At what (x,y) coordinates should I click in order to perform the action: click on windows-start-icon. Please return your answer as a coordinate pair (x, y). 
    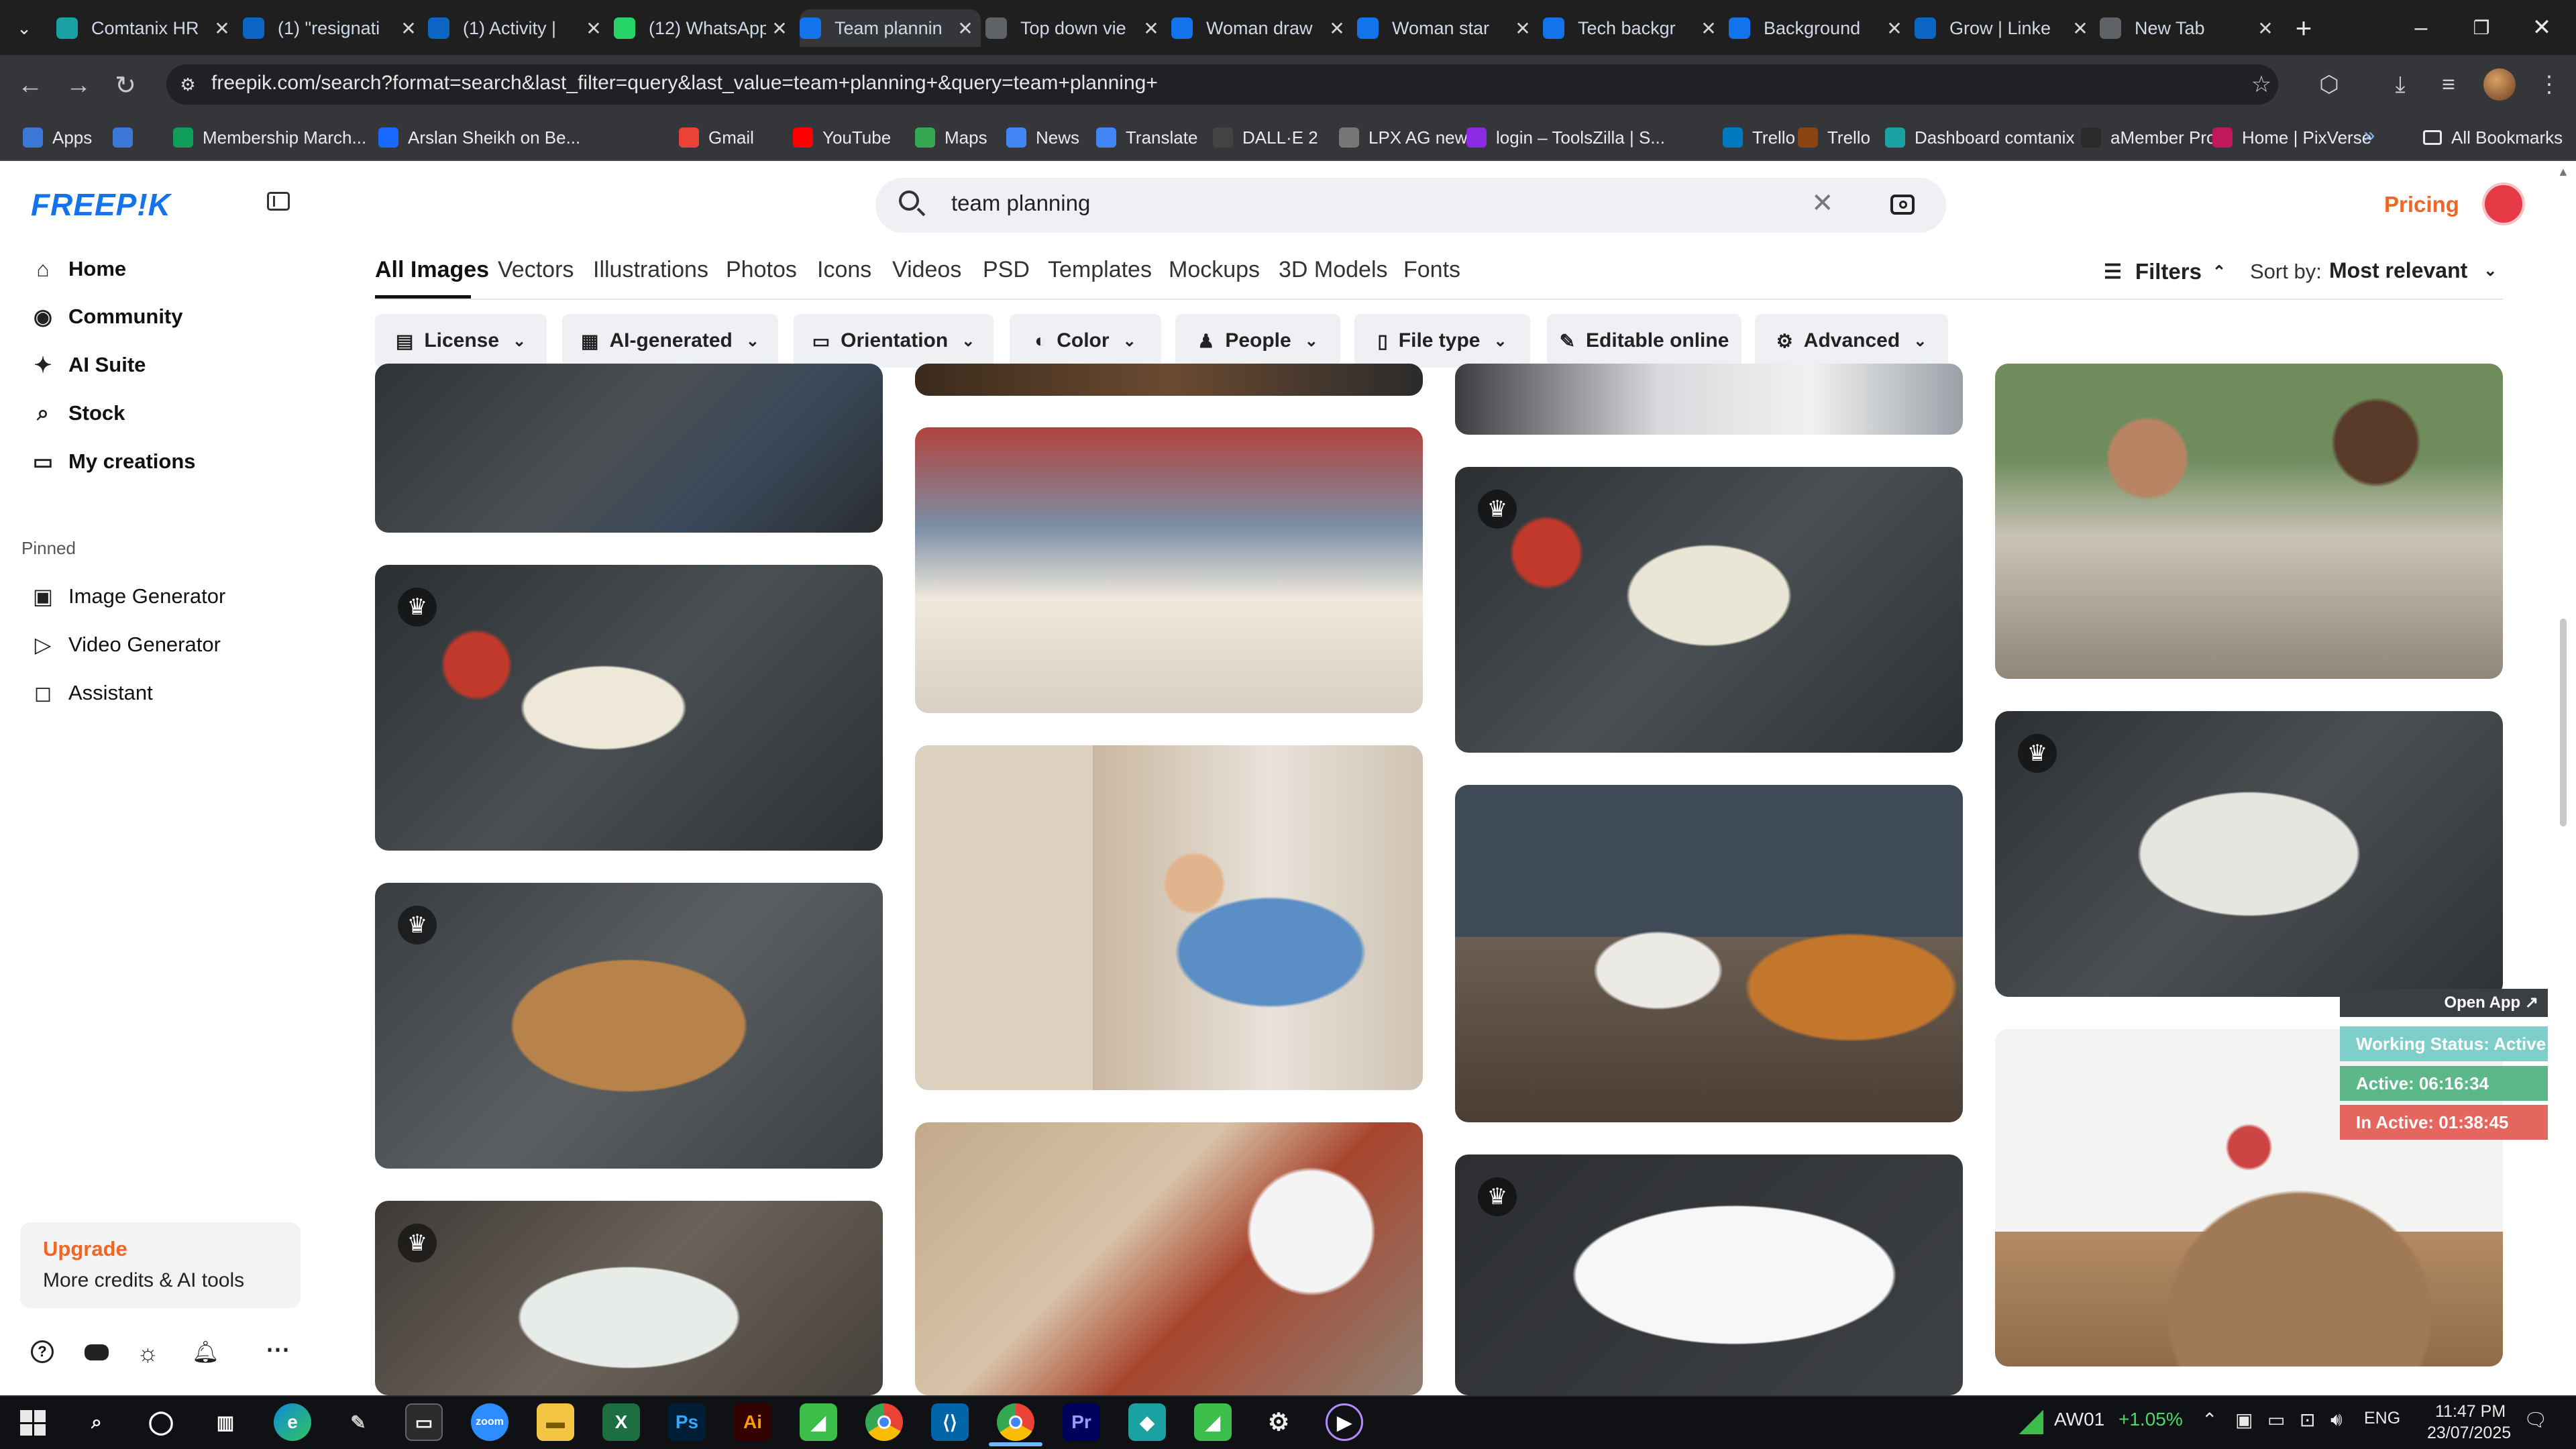
    Looking at the image, I should click on (33, 1423).